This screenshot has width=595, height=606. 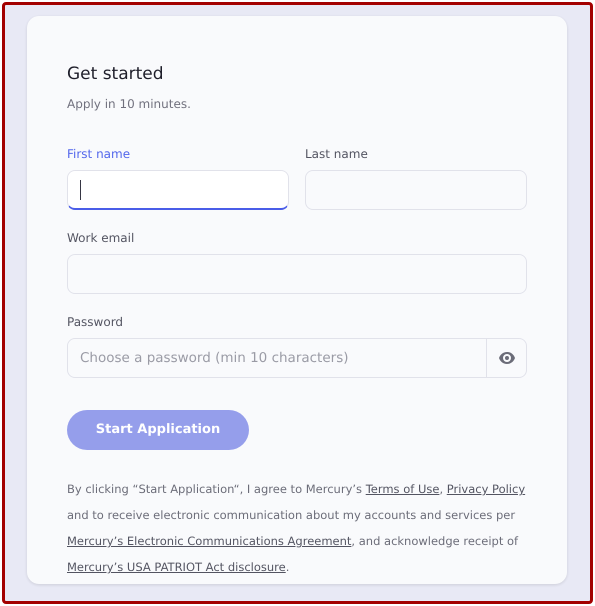 I want to click on legal-link: Privacy Policy, so click(x=486, y=489).